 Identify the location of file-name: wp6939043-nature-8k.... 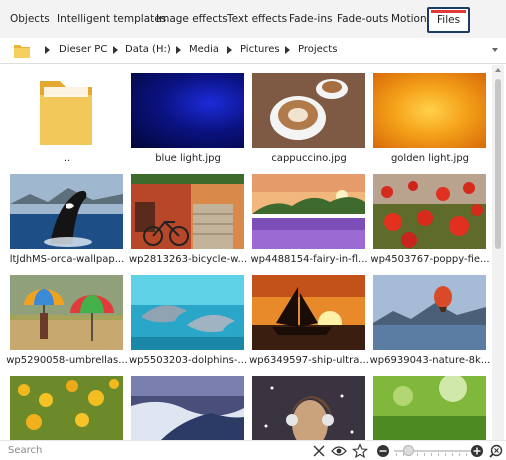
(429, 360).